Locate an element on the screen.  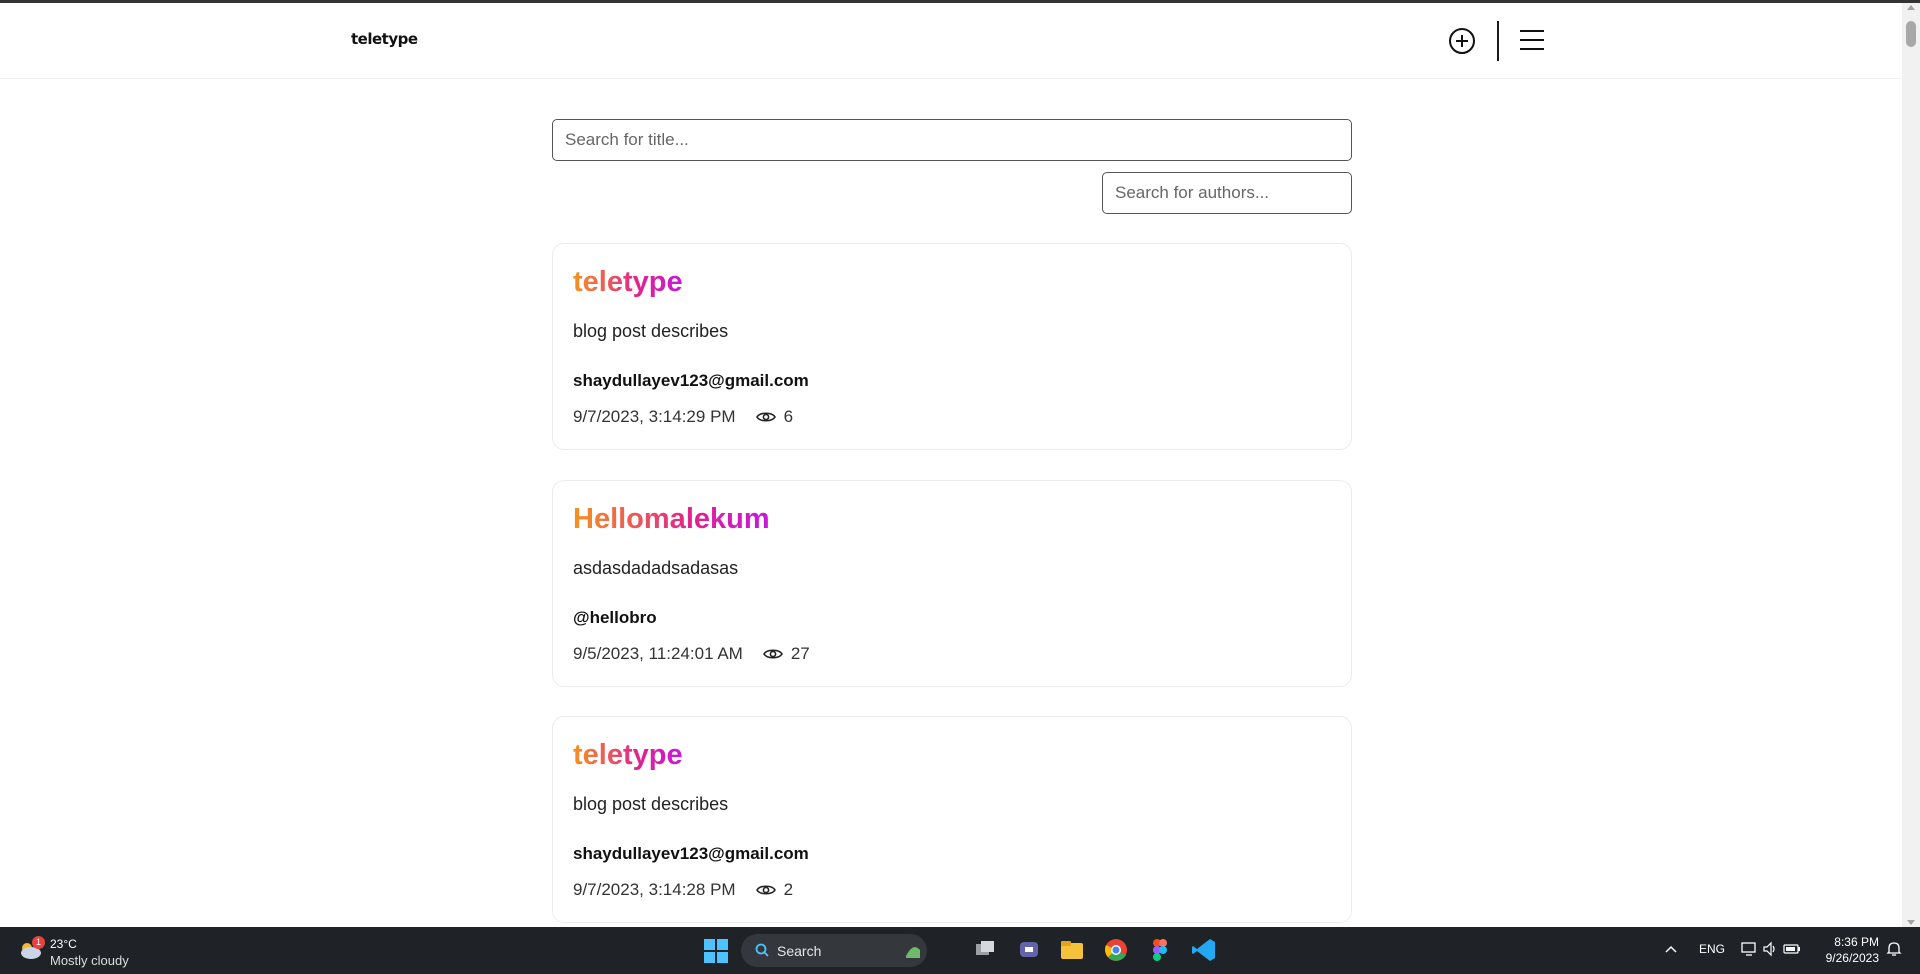
weather-temperature: 23°C is located at coordinates (63, 944).